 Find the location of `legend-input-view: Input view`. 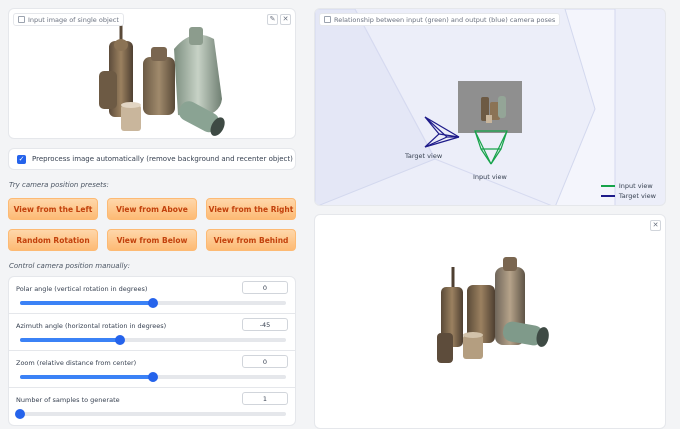

legend-input-view: Input view is located at coordinates (628, 186).